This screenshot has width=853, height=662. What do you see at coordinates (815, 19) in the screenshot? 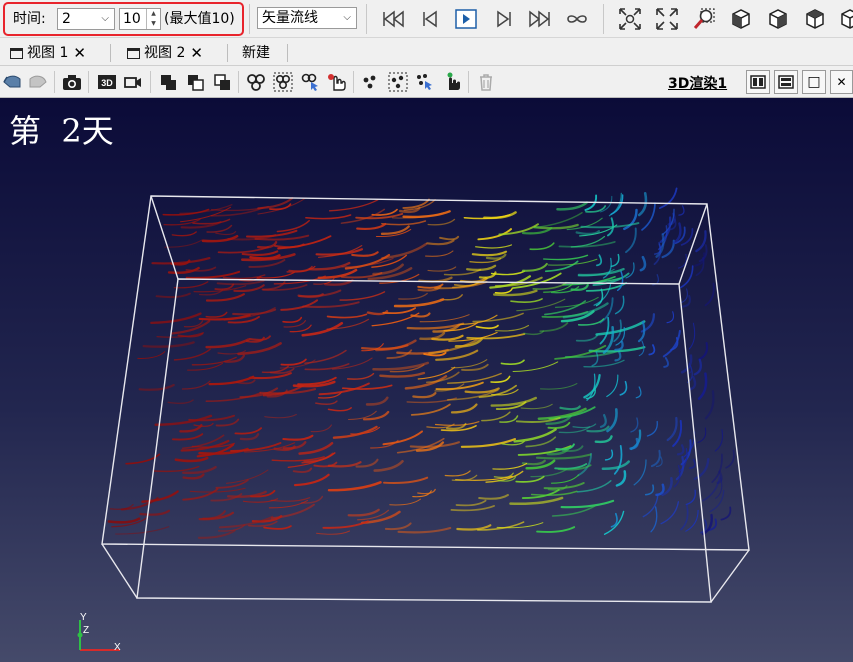
I see `view-direction-z-button` at bounding box center [815, 19].